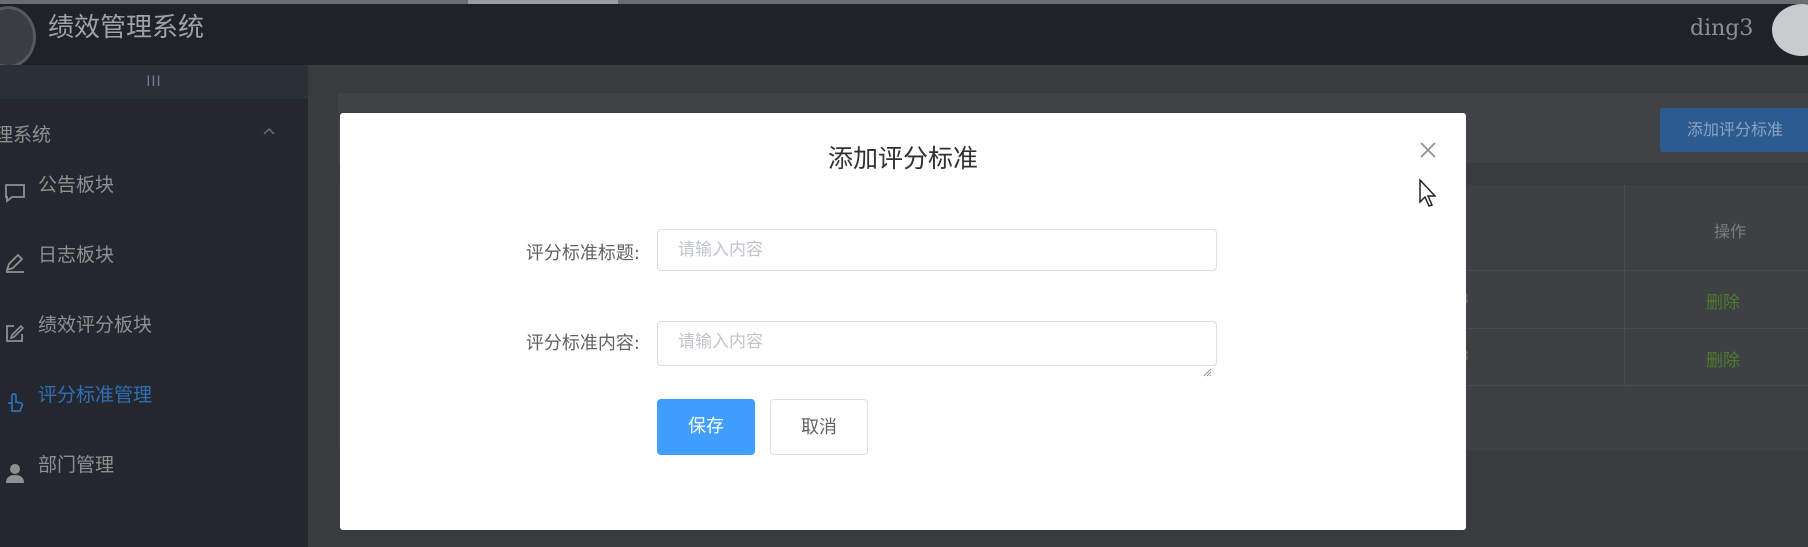 The width and height of the screenshot is (1808, 547). Describe the element at coordinates (1734, 130) in the screenshot. I see `add-criteria-button: 添加评分标准` at that location.